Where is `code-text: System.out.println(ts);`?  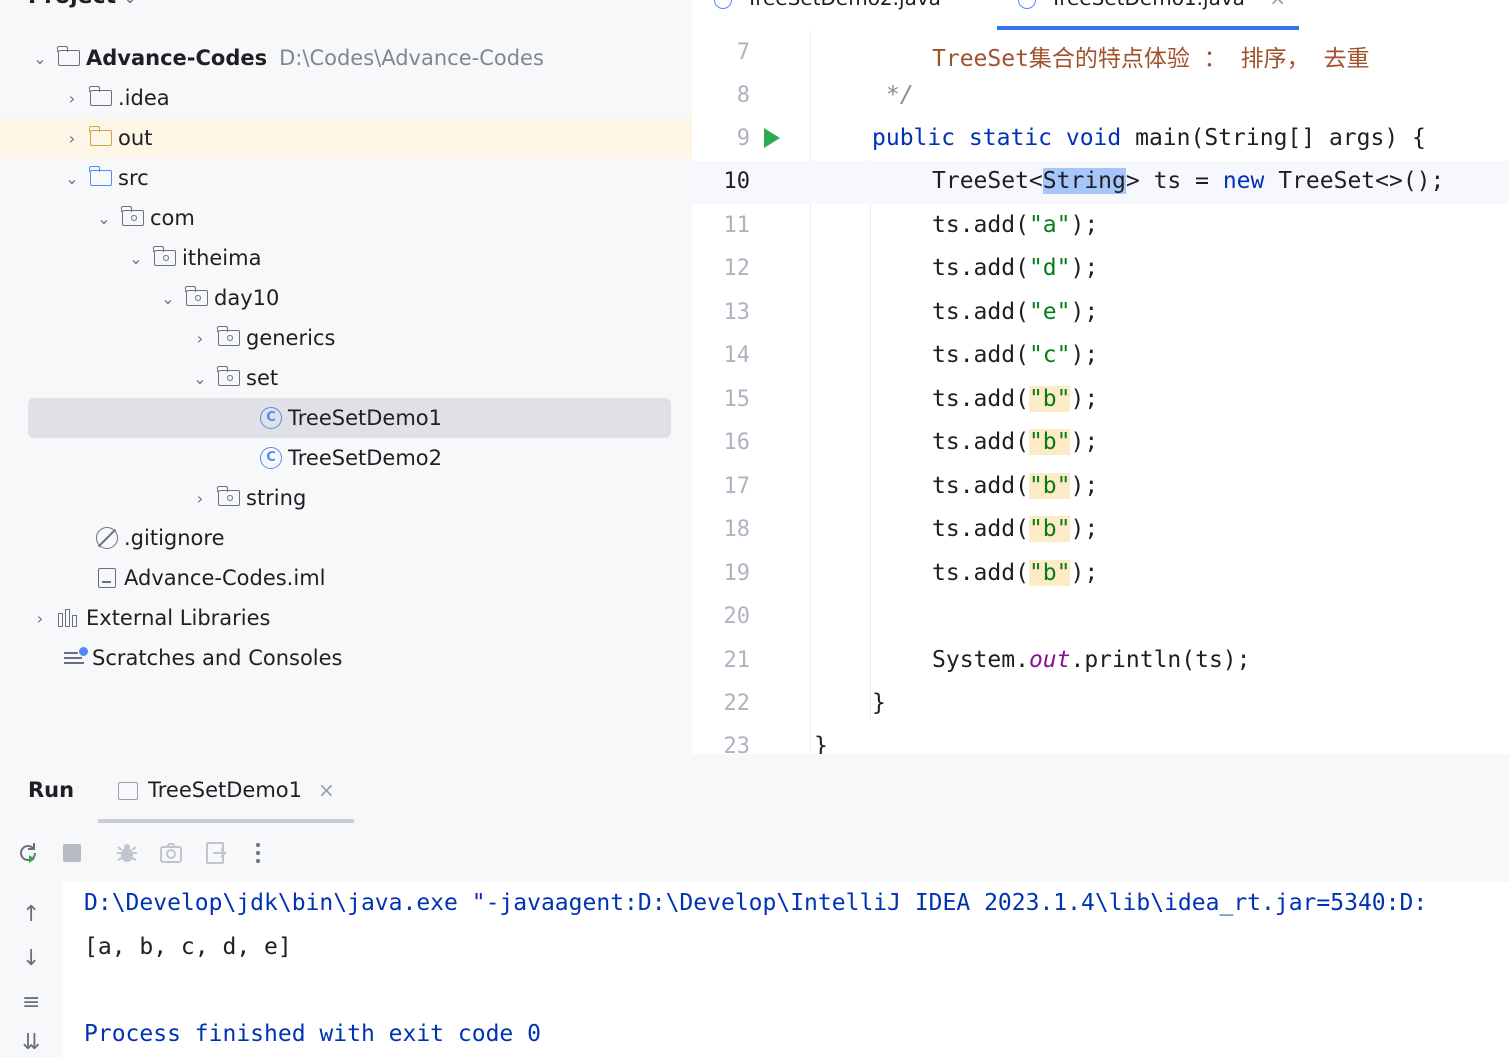 code-text: System.out.println(ts); is located at coordinates (1091, 660).